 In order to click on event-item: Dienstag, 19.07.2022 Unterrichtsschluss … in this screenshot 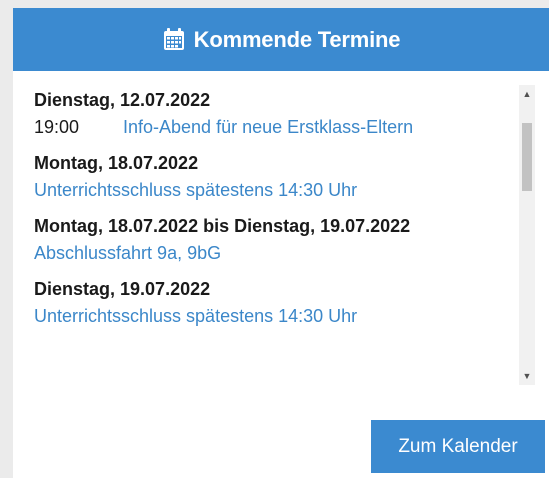, I will do `click(269, 302)`.